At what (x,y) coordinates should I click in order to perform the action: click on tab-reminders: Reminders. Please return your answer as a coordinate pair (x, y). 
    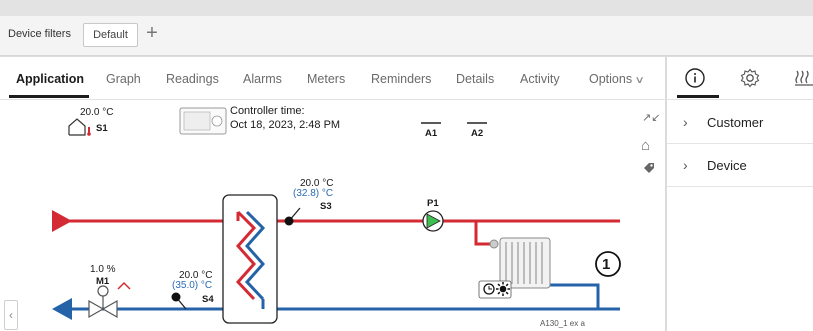
    Looking at the image, I should click on (401, 79).